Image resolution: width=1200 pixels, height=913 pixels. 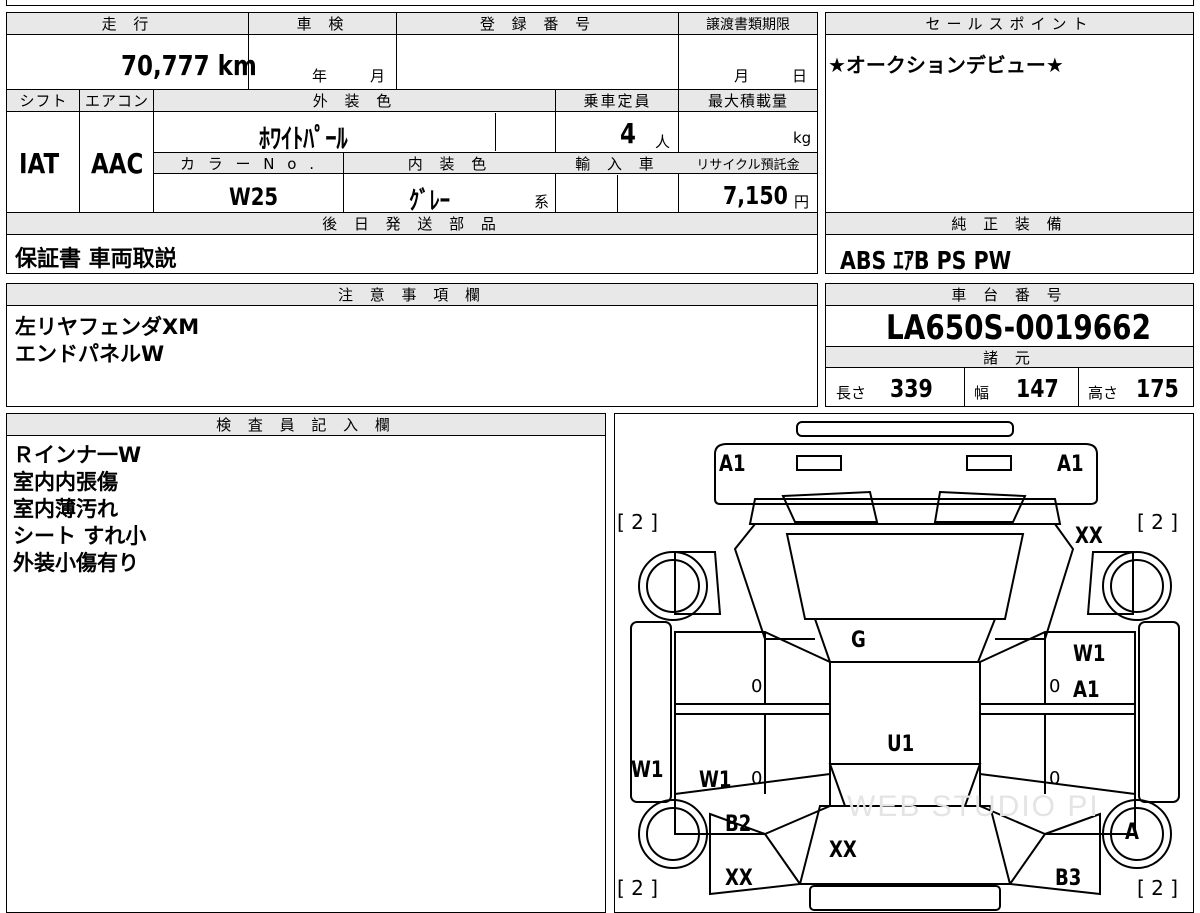 What do you see at coordinates (738, 824) in the screenshot?
I see `label-b2: B2` at bounding box center [738, 824].